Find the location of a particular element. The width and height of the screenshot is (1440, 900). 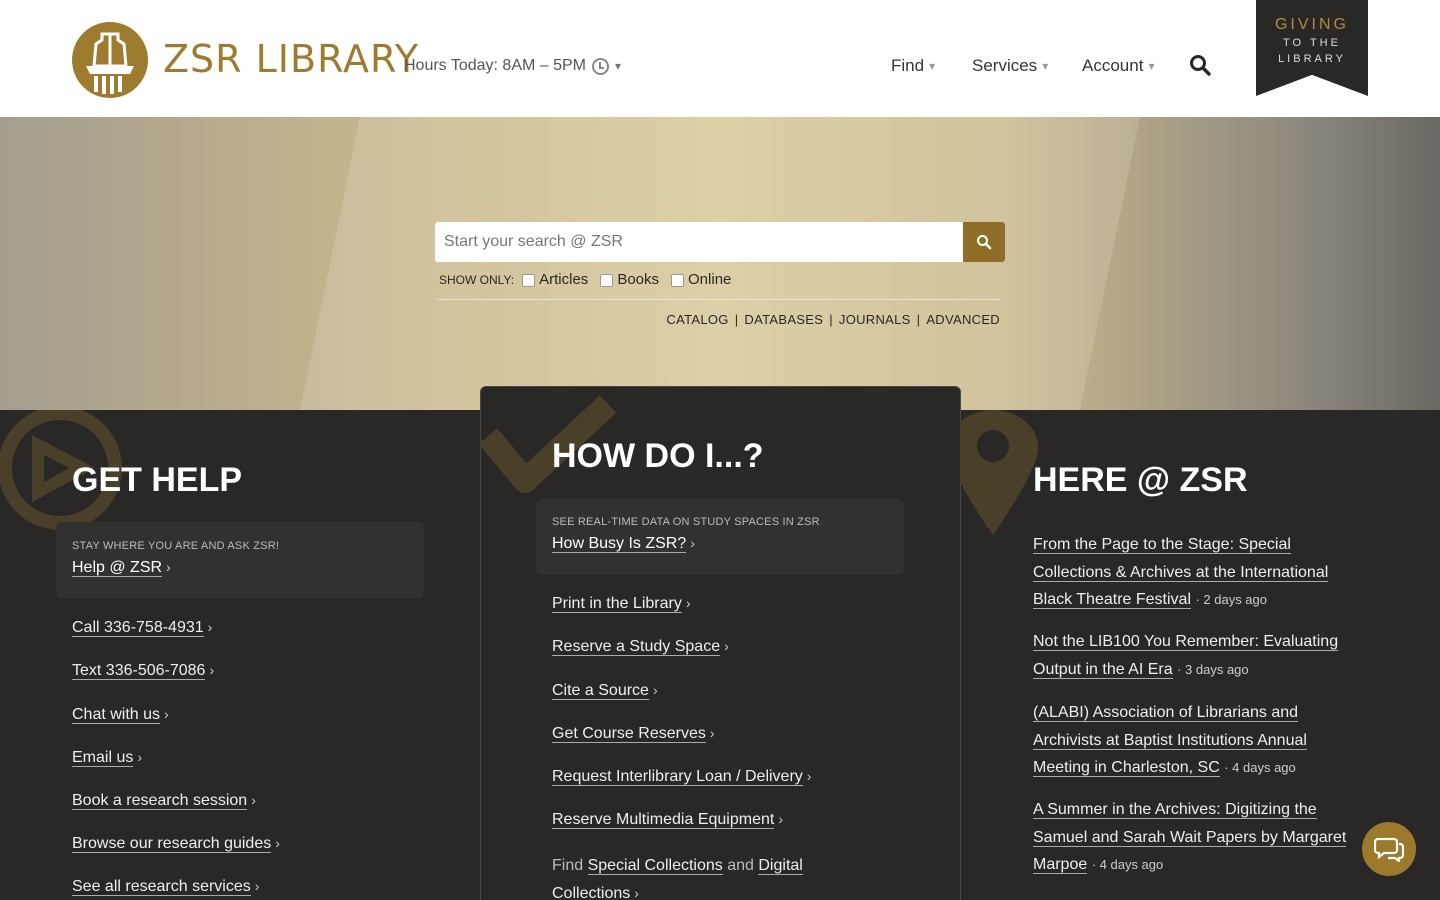

news-link: Black Theatre Festival is located at coordinates (1112, 600).